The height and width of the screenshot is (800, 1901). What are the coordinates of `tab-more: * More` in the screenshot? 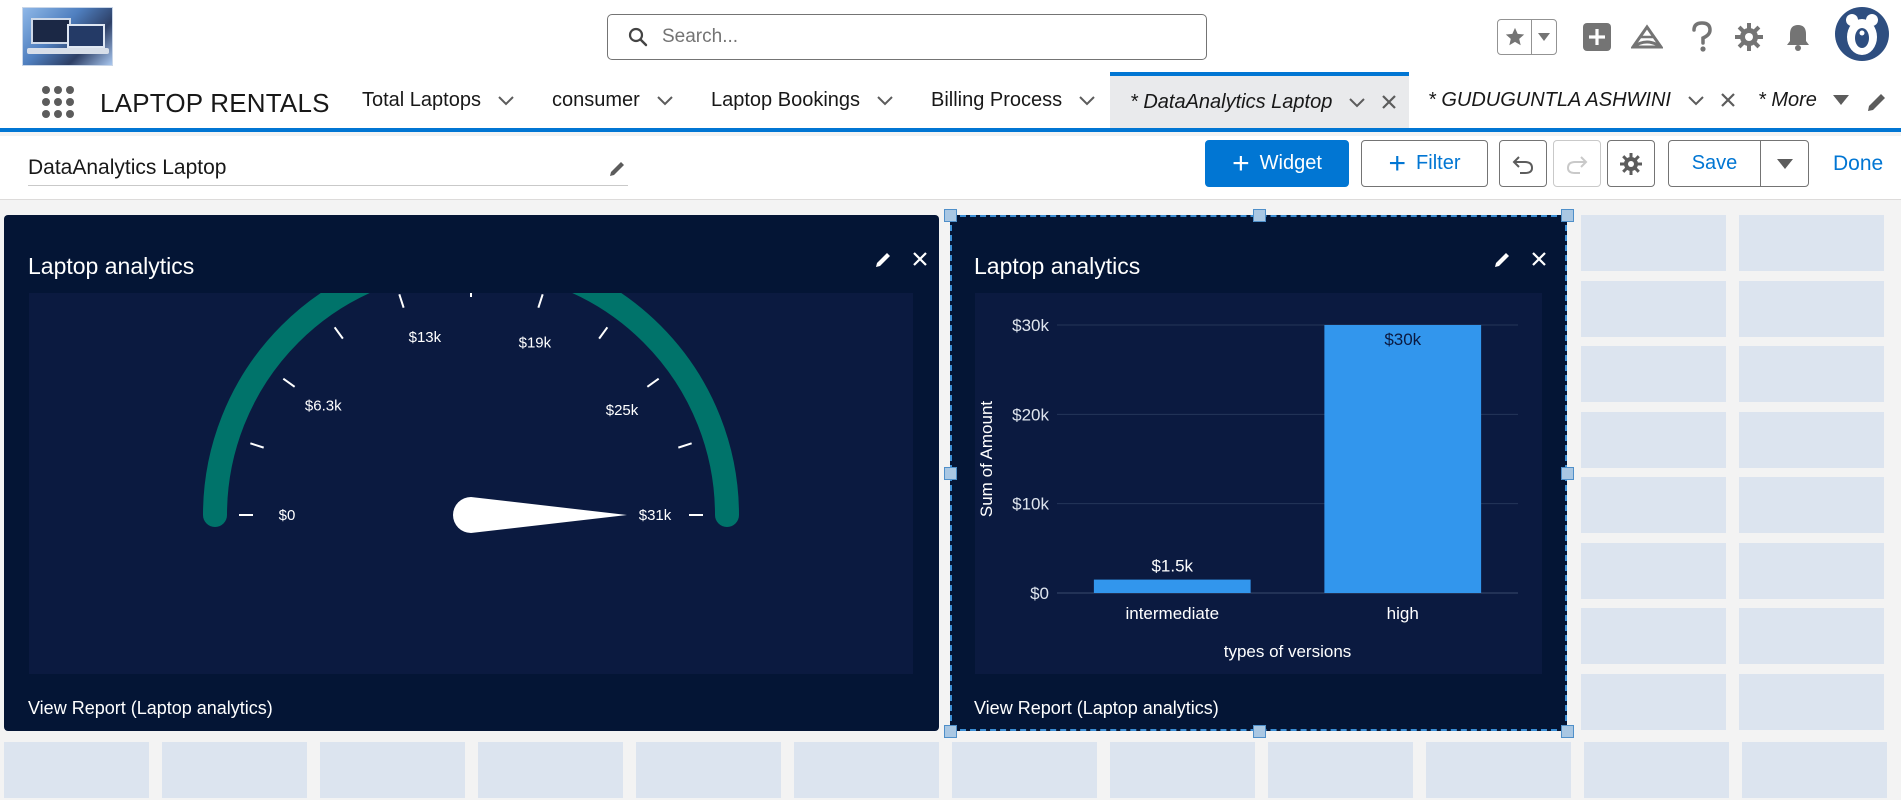 It's located at (1803, 100).